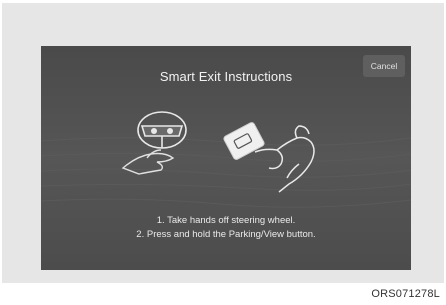 The image size is (446, 305). I want to click on hand-icon, so click(284, 159).